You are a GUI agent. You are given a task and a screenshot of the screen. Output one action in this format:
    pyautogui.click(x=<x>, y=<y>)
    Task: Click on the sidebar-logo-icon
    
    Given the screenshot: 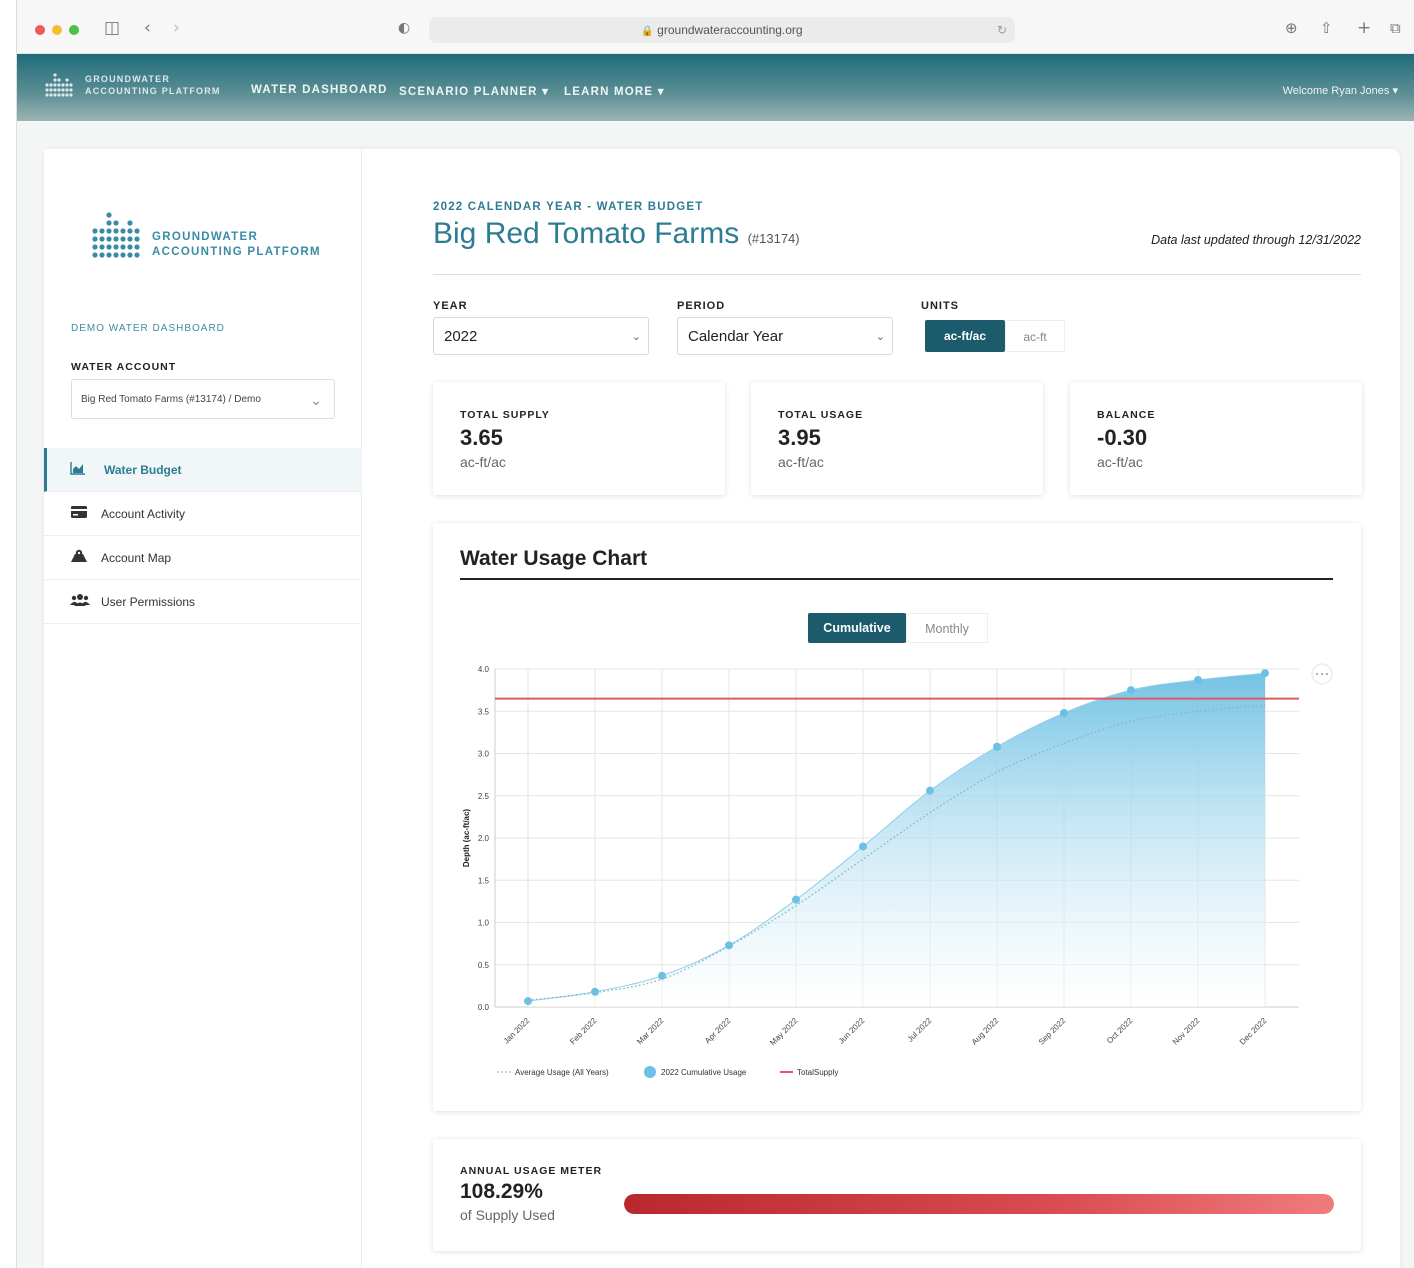 What is the action you would take?
    pyautogui.click(x=116, y=235)
    